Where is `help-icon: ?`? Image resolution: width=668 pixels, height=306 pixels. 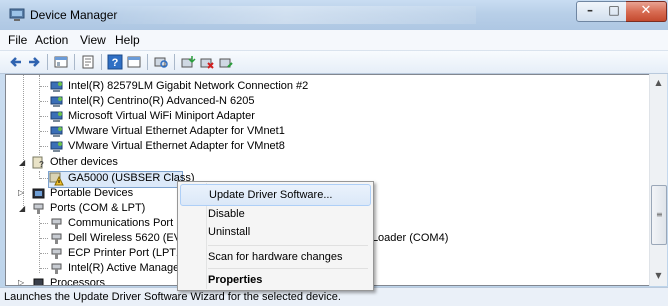
help-icon: ? is located at coordinates (115, 62).